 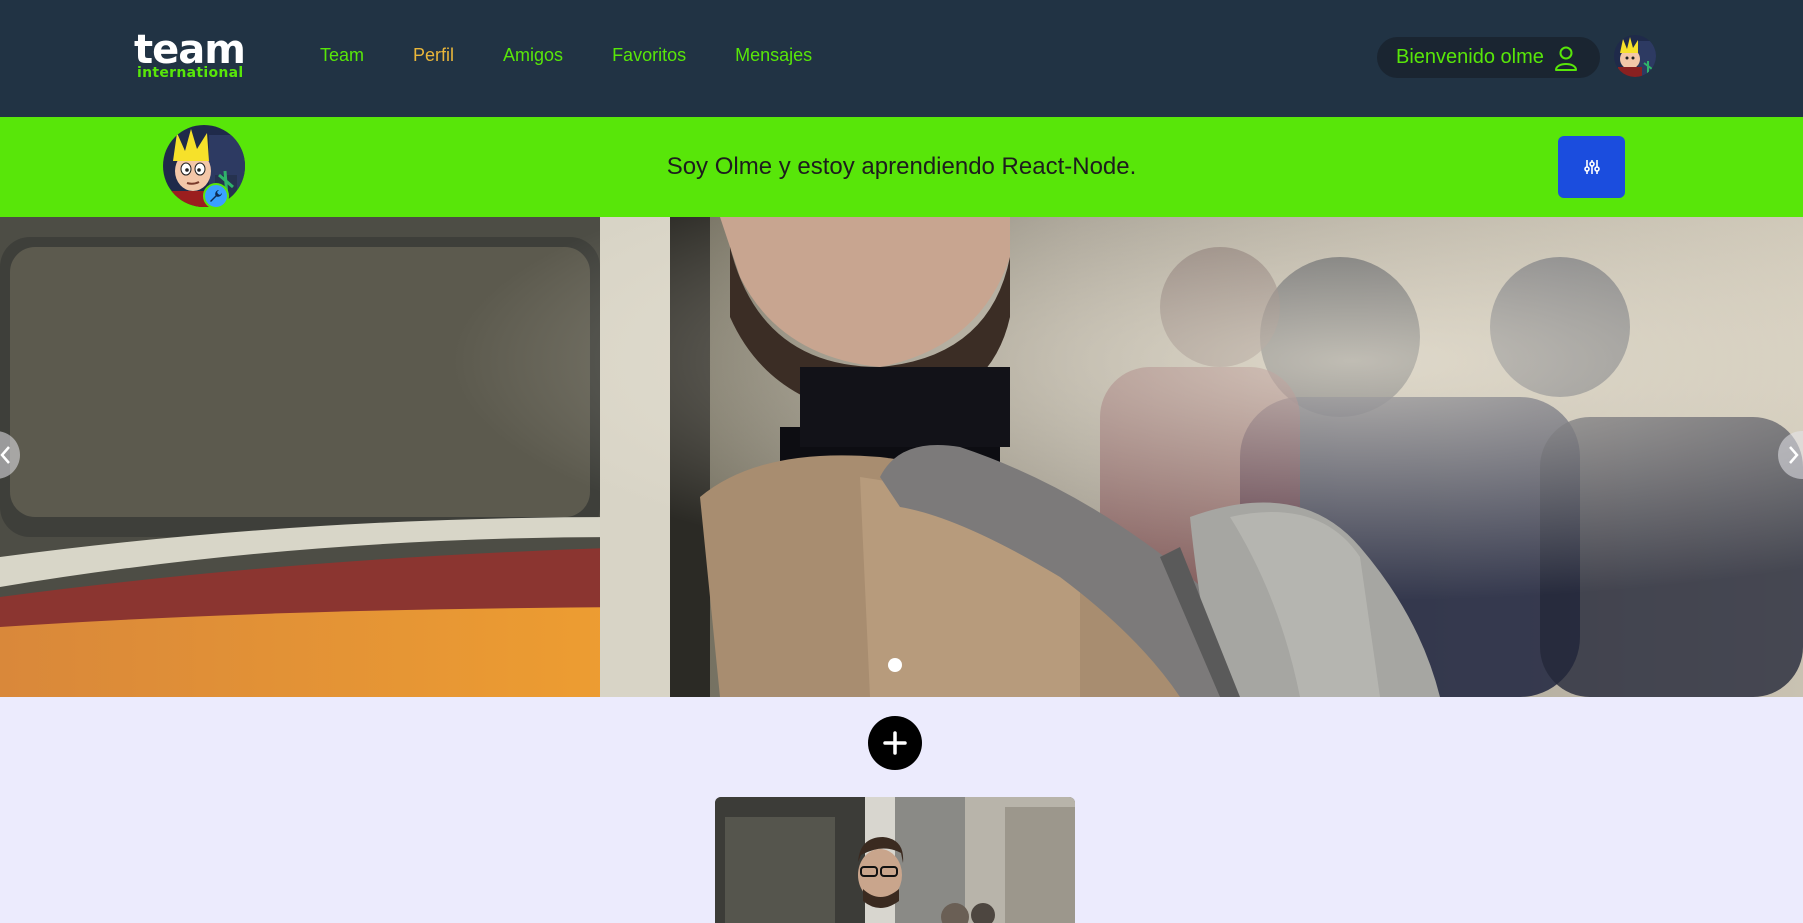 What do you see at coordinates (190, 50) in the screenshot?
I see `logo-main-text: team` at bounding box center [190, 50].